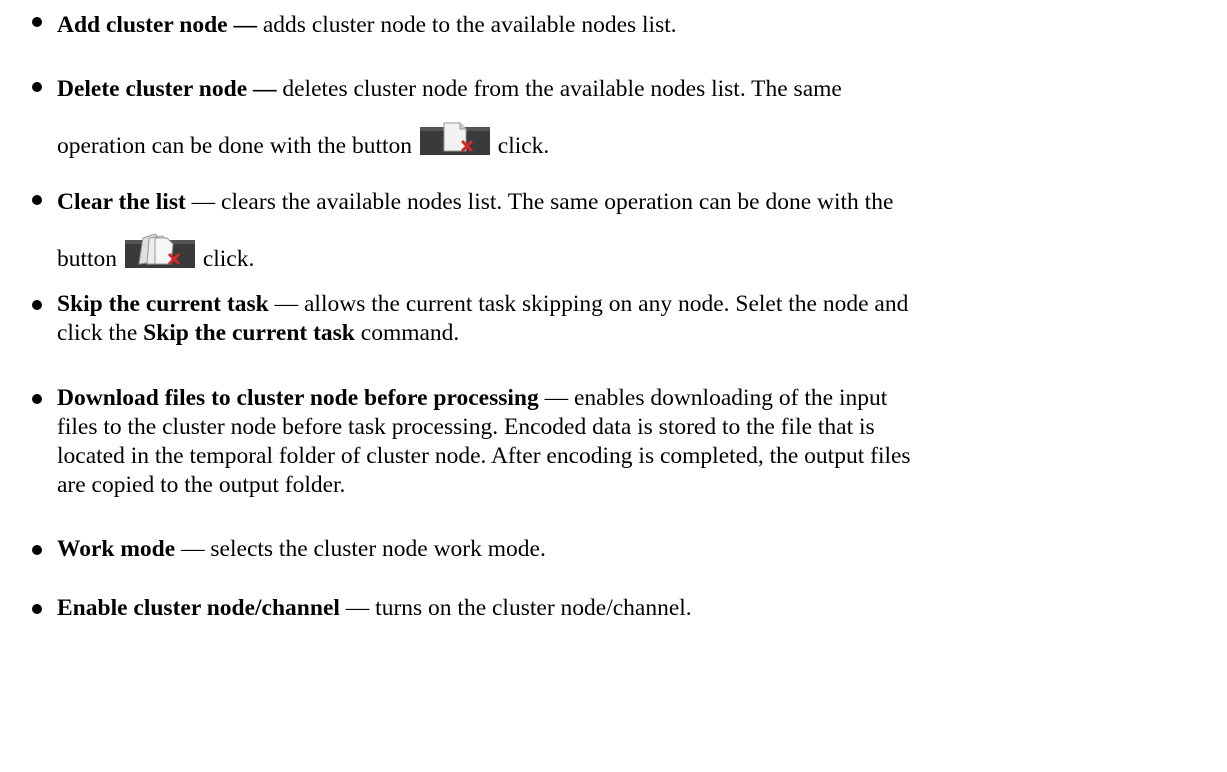  Describe the element at coordinates (159, 249) in the screenshot. I see `clear-list-icon` at that location.